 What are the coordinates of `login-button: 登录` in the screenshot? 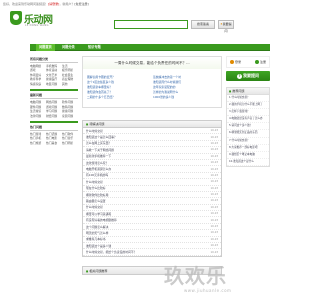 It's located at (235, 62).